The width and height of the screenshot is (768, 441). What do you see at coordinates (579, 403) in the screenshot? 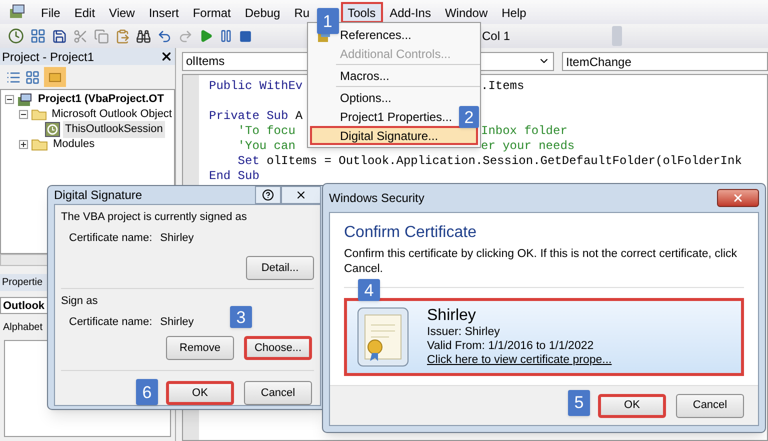
I see `step-badge: 5` at bounding box center [579, 403].